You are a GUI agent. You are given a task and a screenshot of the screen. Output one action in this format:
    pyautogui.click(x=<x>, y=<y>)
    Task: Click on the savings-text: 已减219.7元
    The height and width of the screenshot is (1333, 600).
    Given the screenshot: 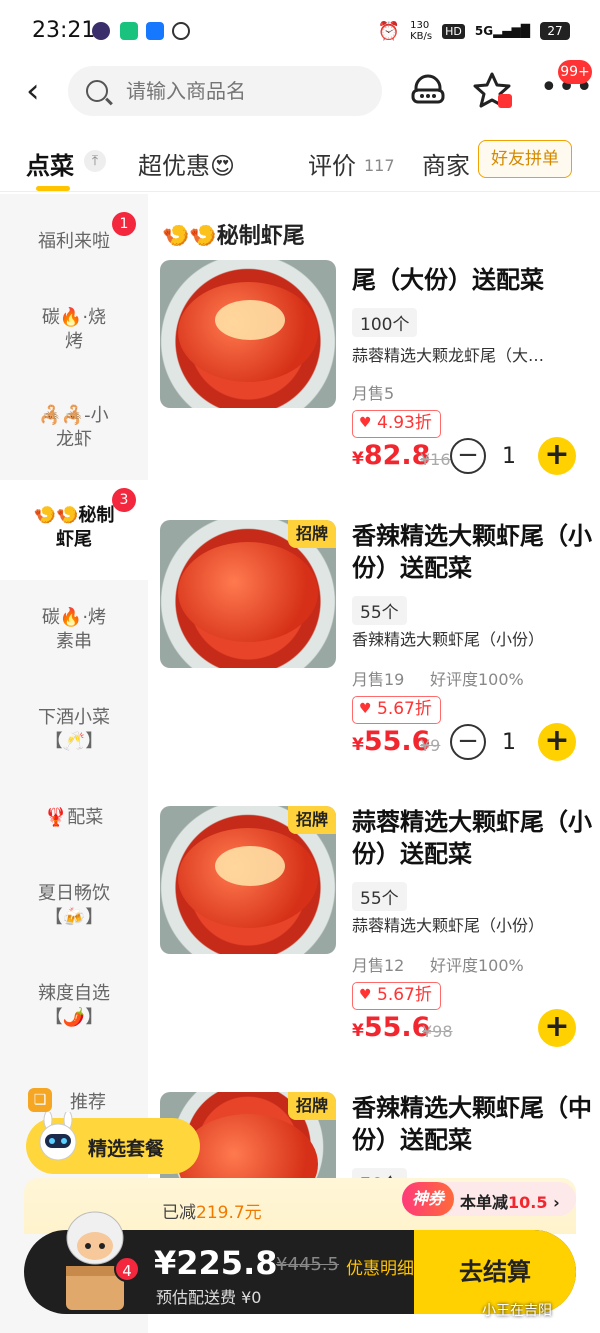 What is the action you would take?
    pyautogui.click(x=212, y=1213)
    